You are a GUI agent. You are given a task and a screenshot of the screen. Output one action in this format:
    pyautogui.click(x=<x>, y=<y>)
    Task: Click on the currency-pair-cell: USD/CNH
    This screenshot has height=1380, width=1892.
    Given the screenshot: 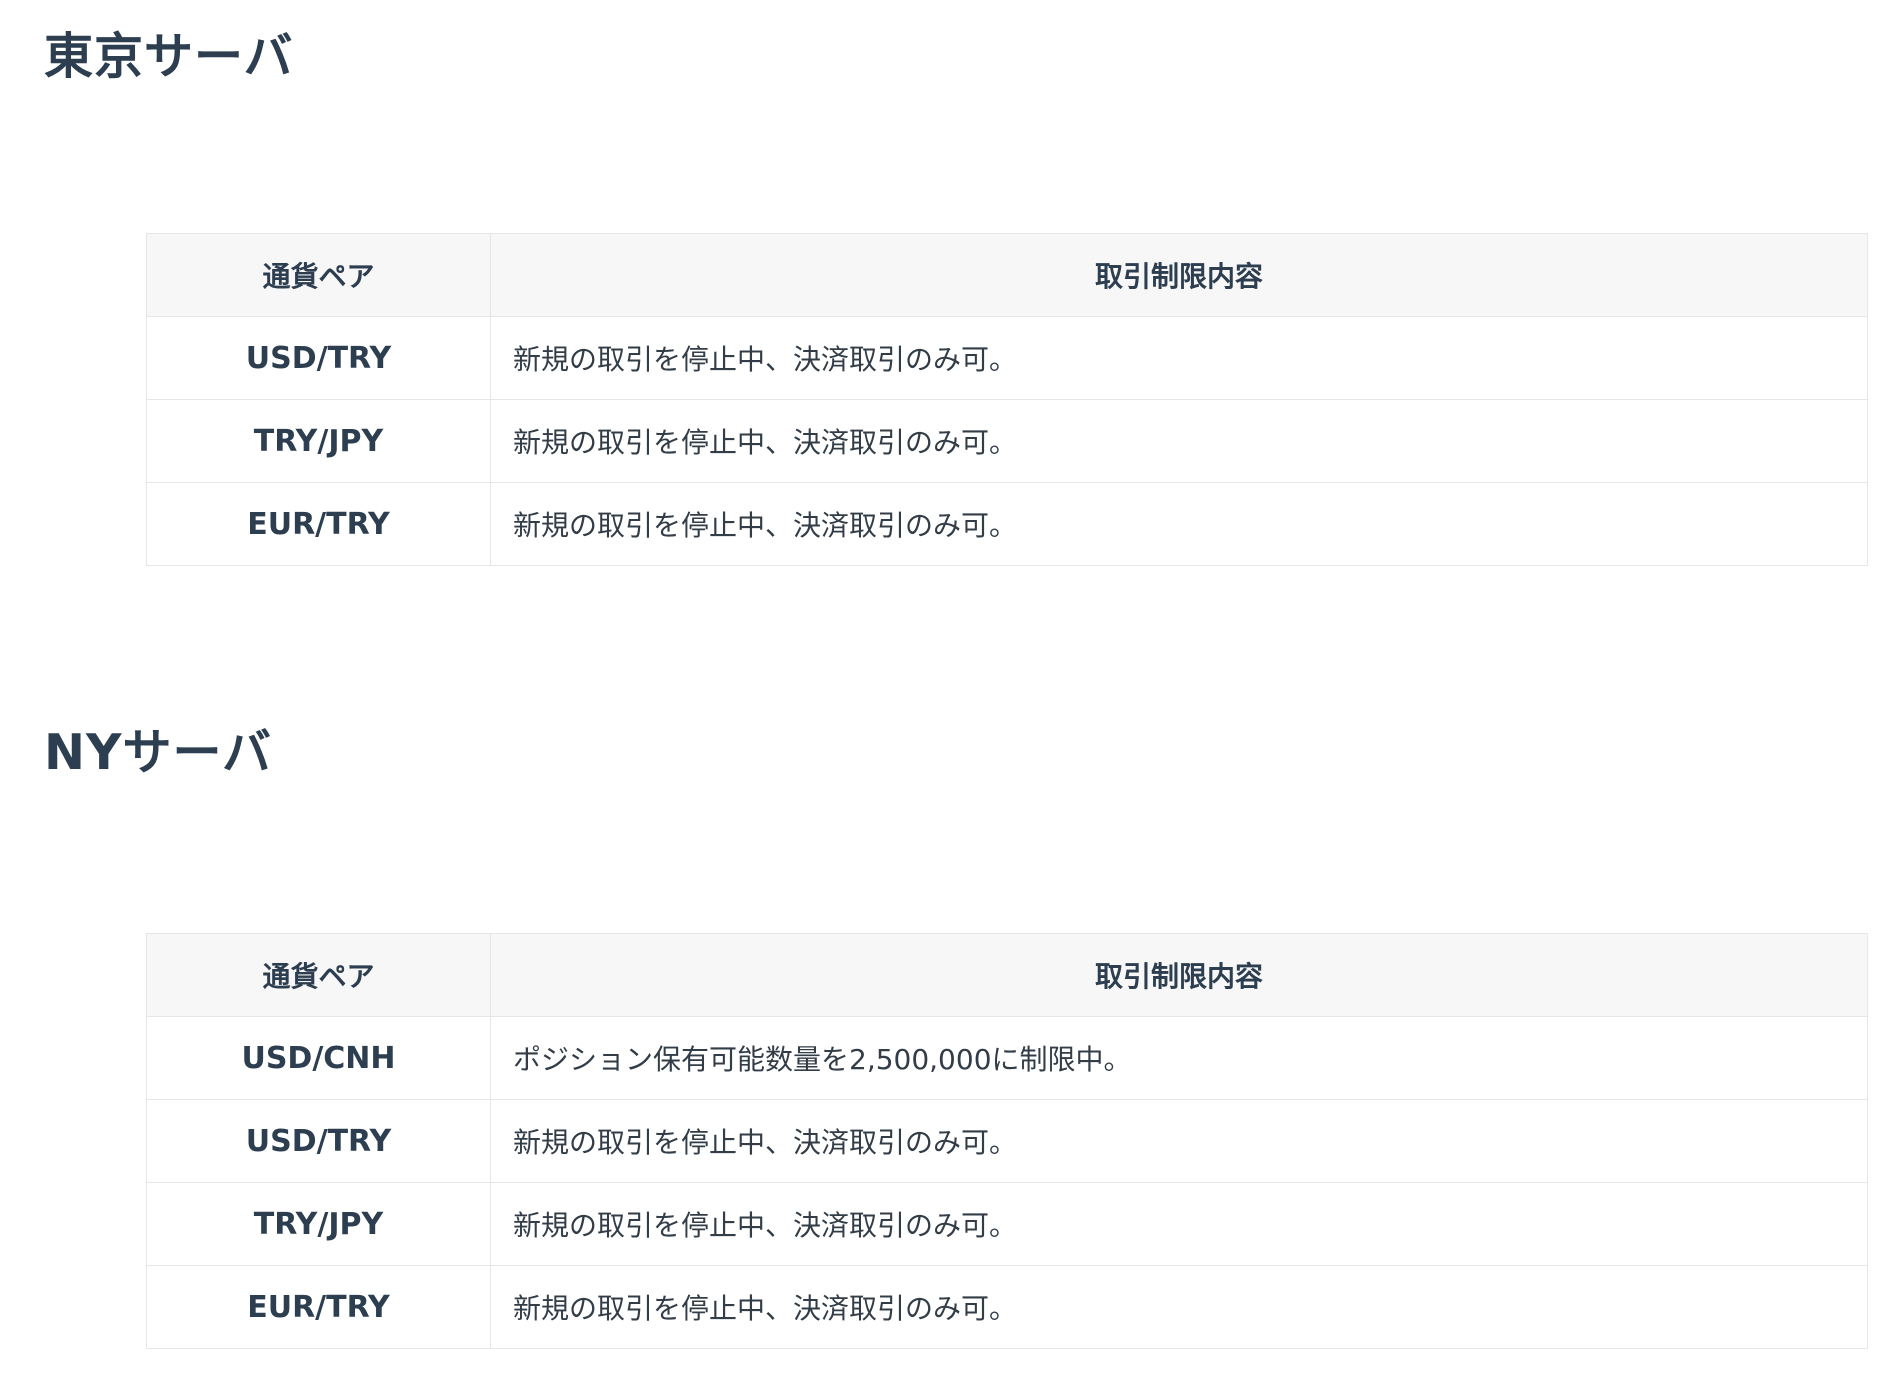 What is the action you would take?
    pyautogui.click(x=318, y=1058)
    